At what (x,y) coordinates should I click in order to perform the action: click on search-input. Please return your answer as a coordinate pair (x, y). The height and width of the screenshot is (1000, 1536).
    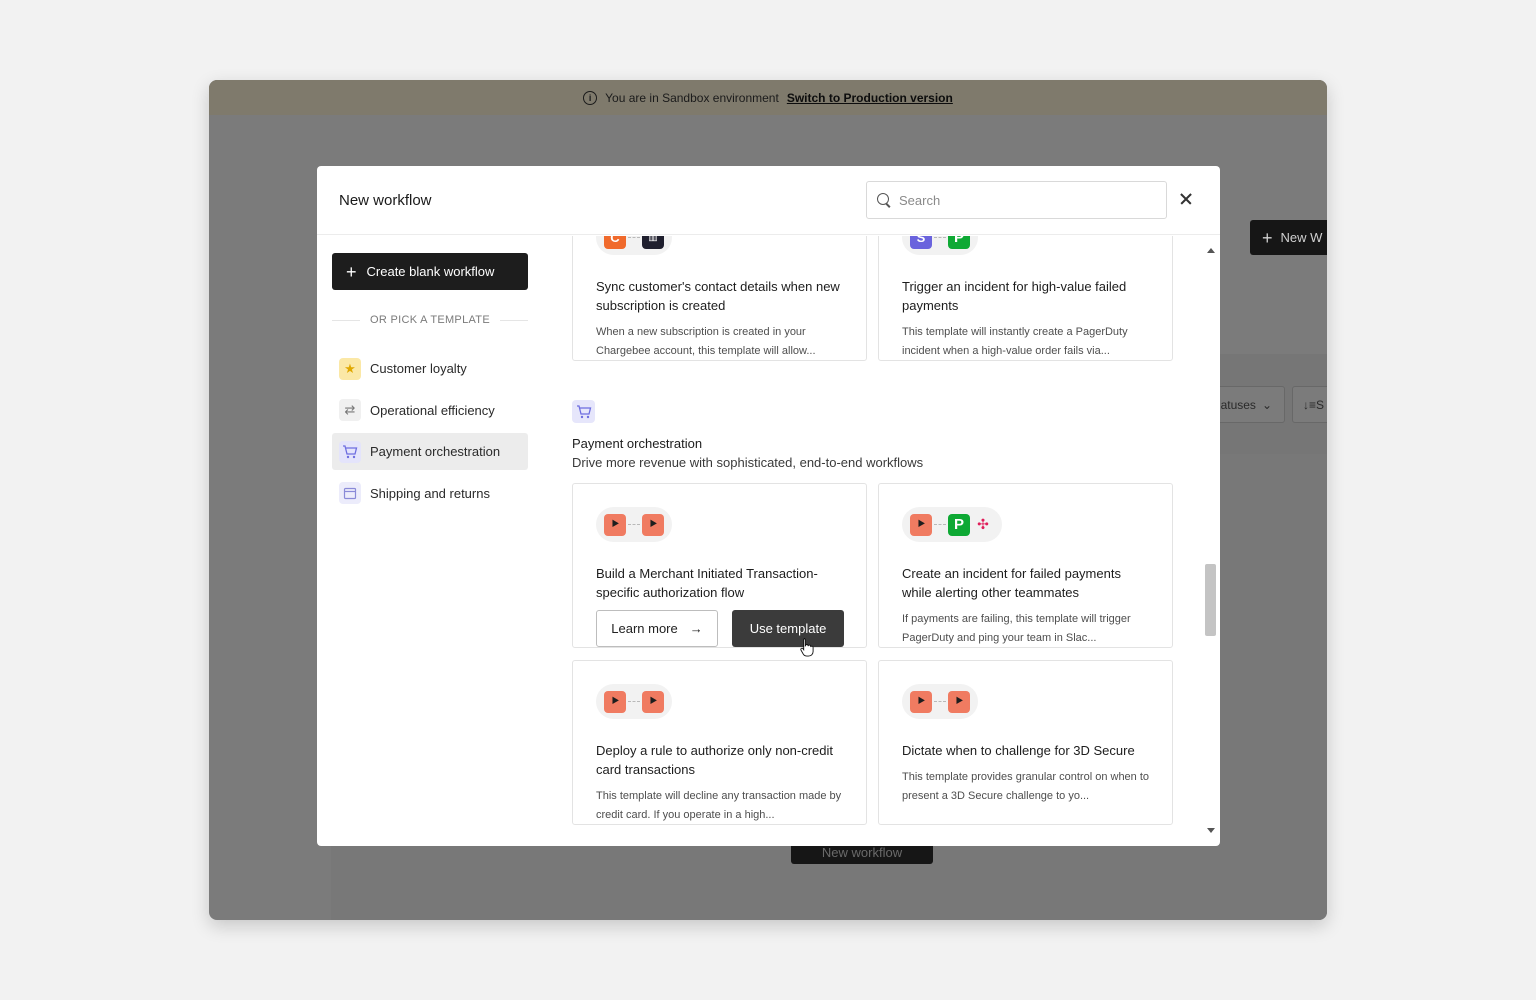
    Looking at the image, I should click on (1019, 200).